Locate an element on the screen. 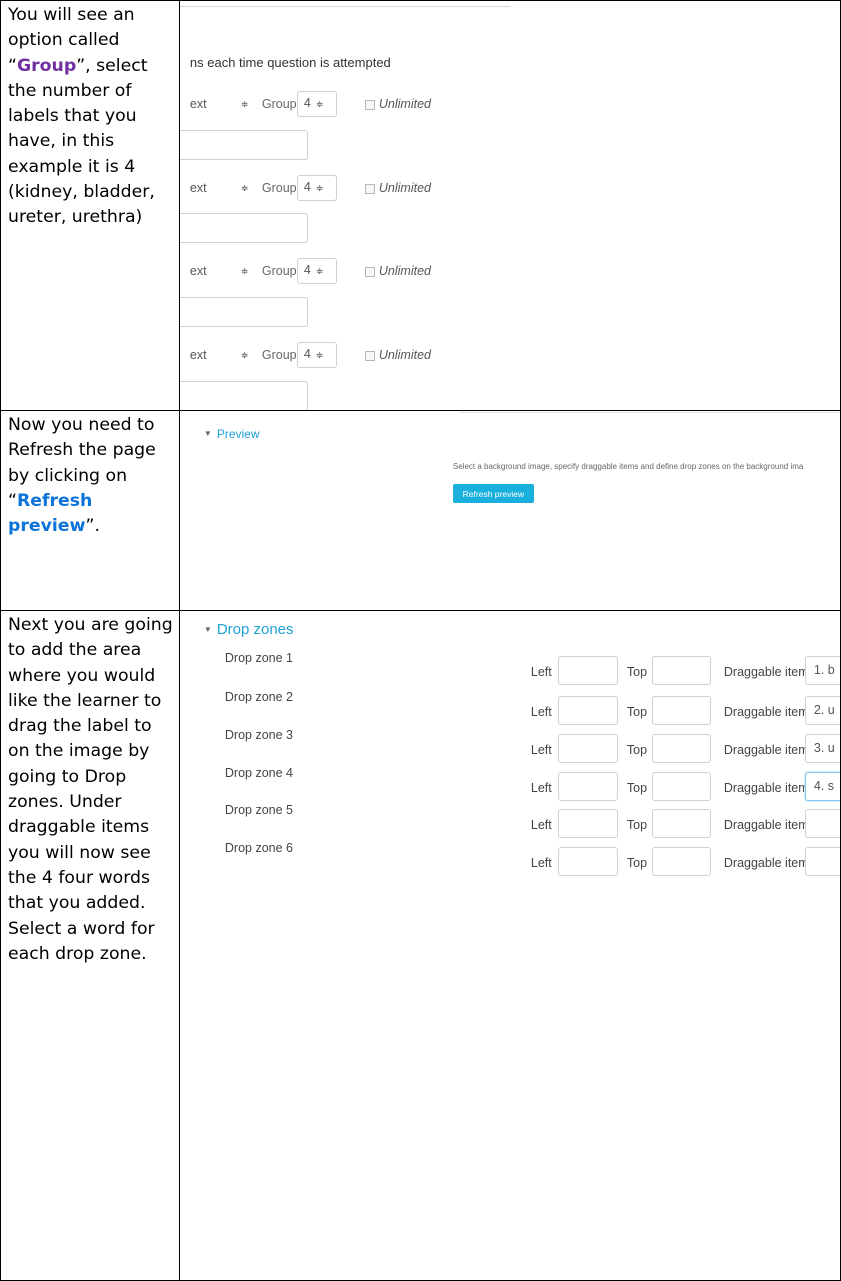 This screenshot has height=1281, width=841. draggable-item-select: 1. b is located at coordinates (822, 670).